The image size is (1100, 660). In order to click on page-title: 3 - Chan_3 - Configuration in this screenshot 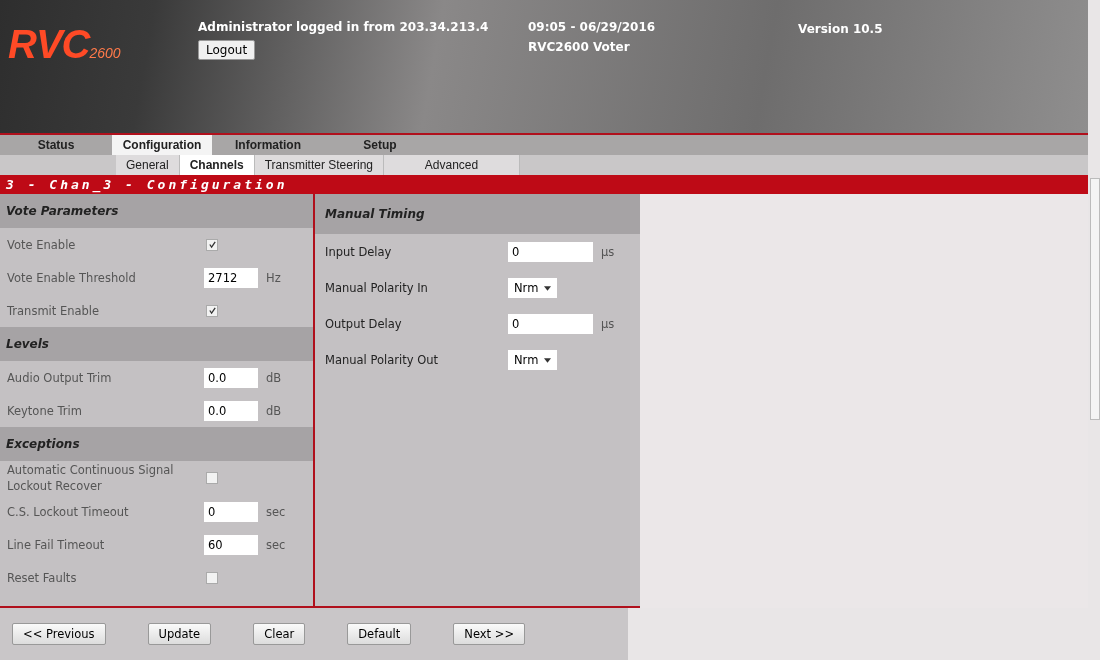, I will do `click(147, 184)`.